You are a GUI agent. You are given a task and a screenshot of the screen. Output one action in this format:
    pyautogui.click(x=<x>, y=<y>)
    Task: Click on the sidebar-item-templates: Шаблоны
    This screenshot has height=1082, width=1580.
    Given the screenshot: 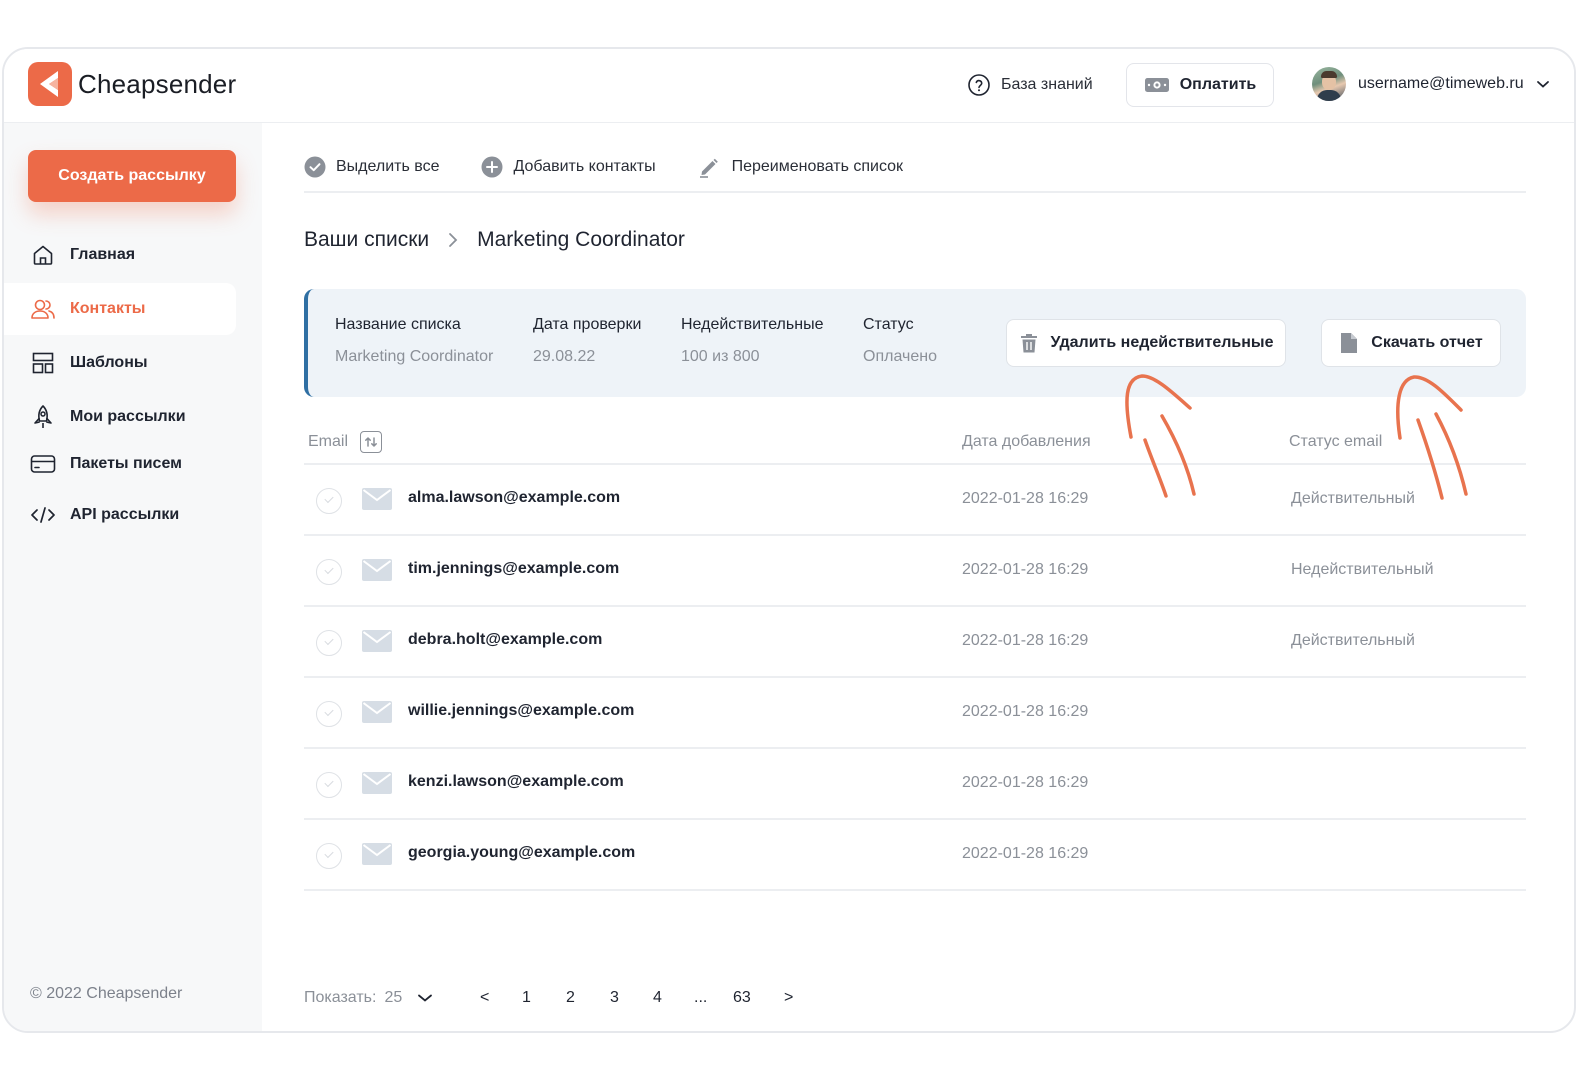 What is the action you would take?
    pyautogui.click(x=120, y=363)
    